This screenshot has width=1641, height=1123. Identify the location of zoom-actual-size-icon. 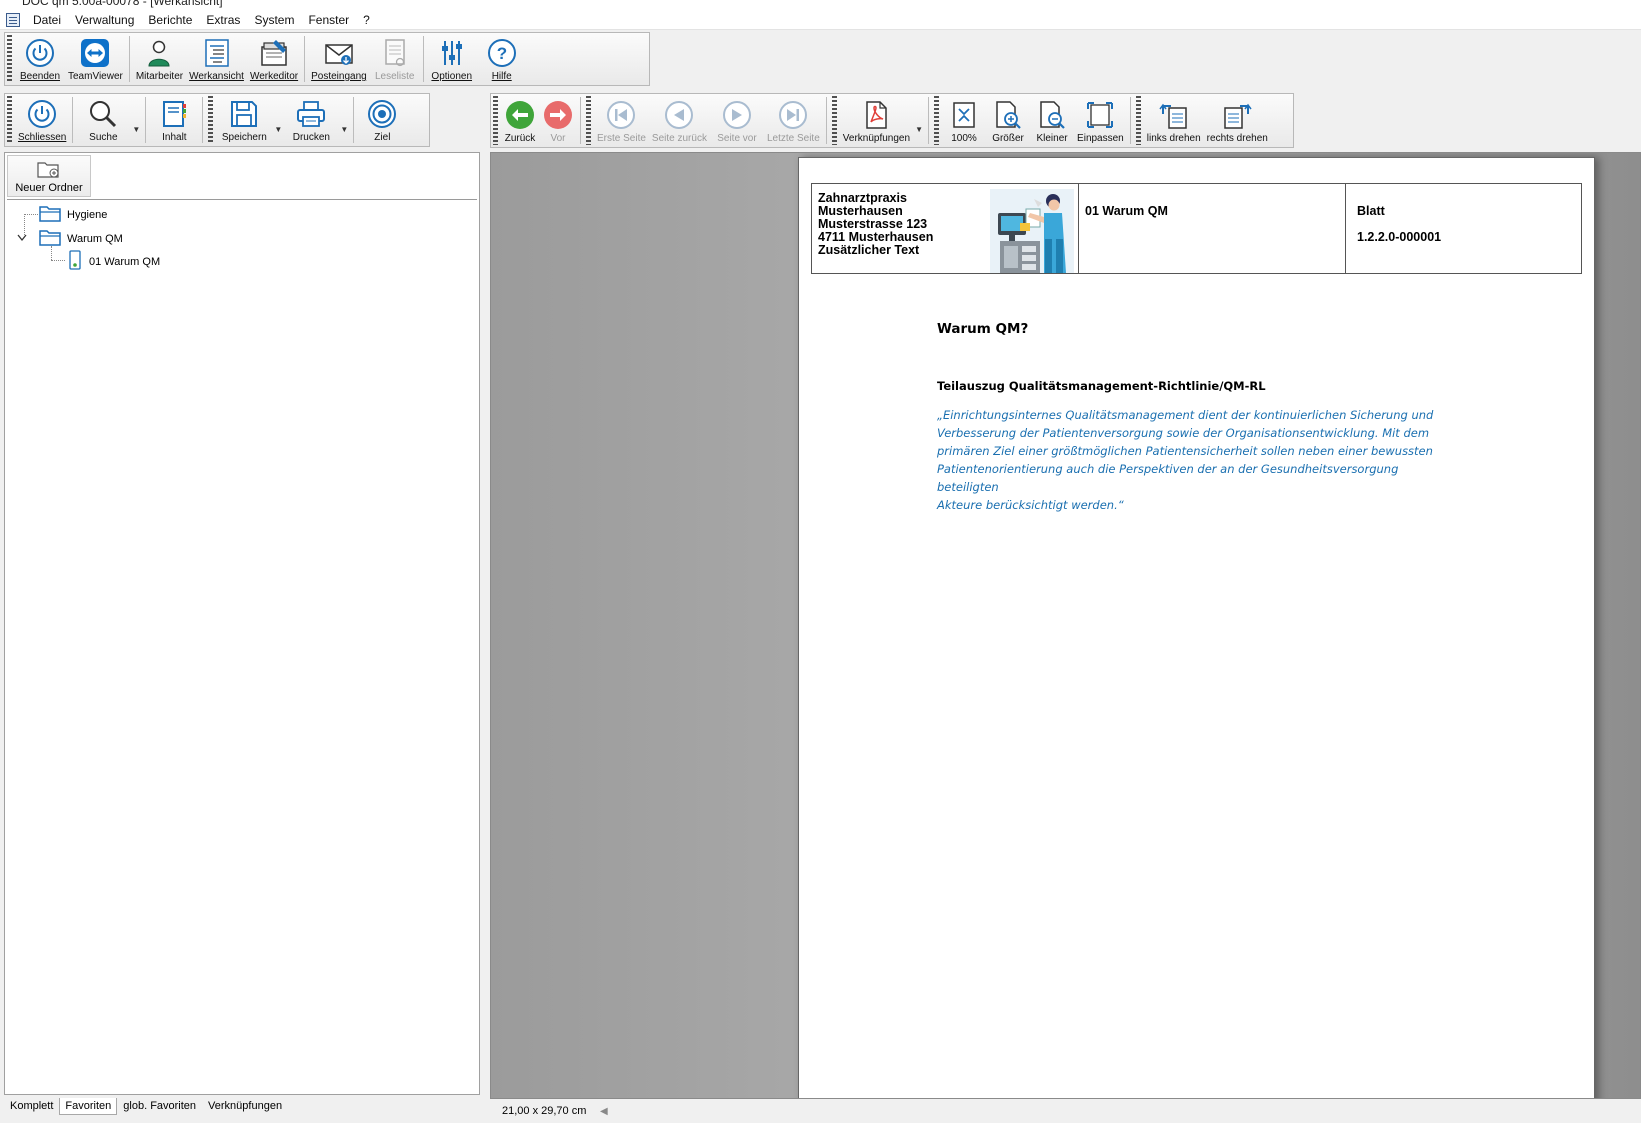
(964, 115).